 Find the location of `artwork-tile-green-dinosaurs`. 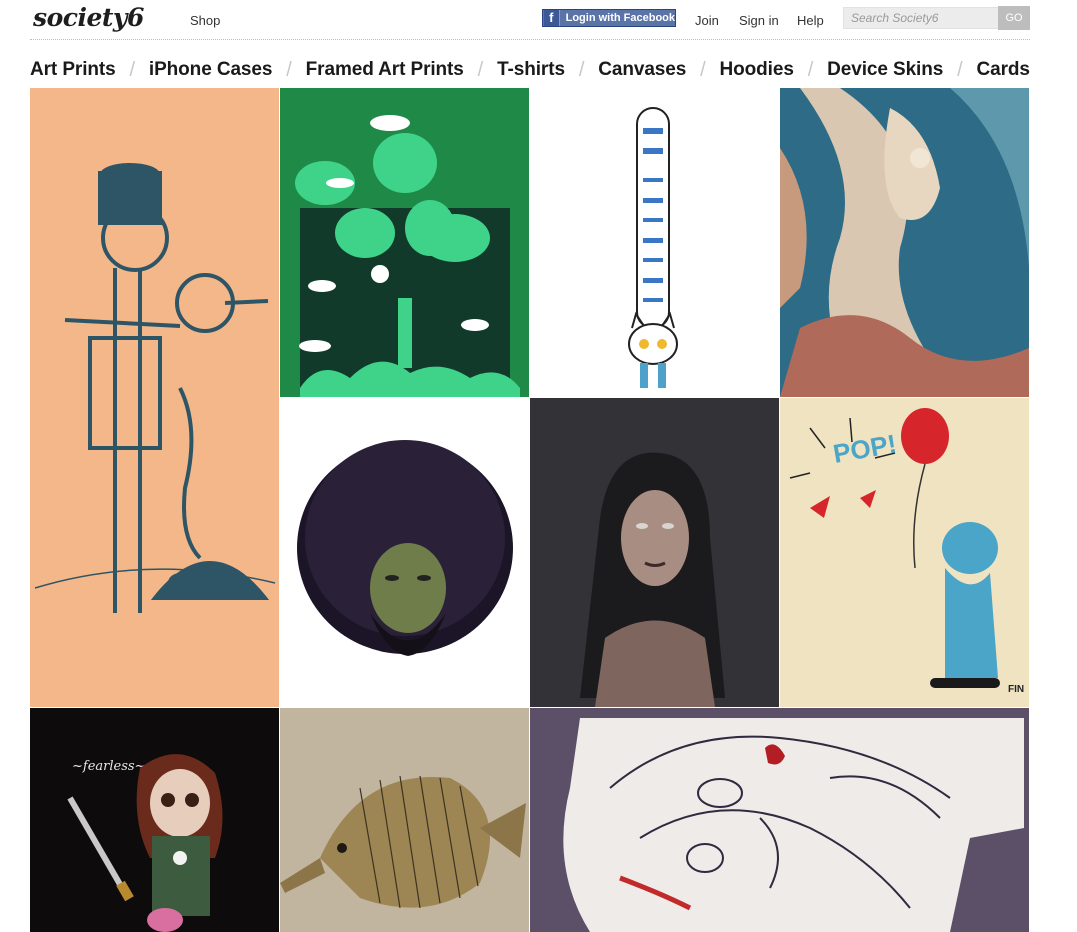

artwork-tile-green-dinosaurs is located at coordinates (404, 242).